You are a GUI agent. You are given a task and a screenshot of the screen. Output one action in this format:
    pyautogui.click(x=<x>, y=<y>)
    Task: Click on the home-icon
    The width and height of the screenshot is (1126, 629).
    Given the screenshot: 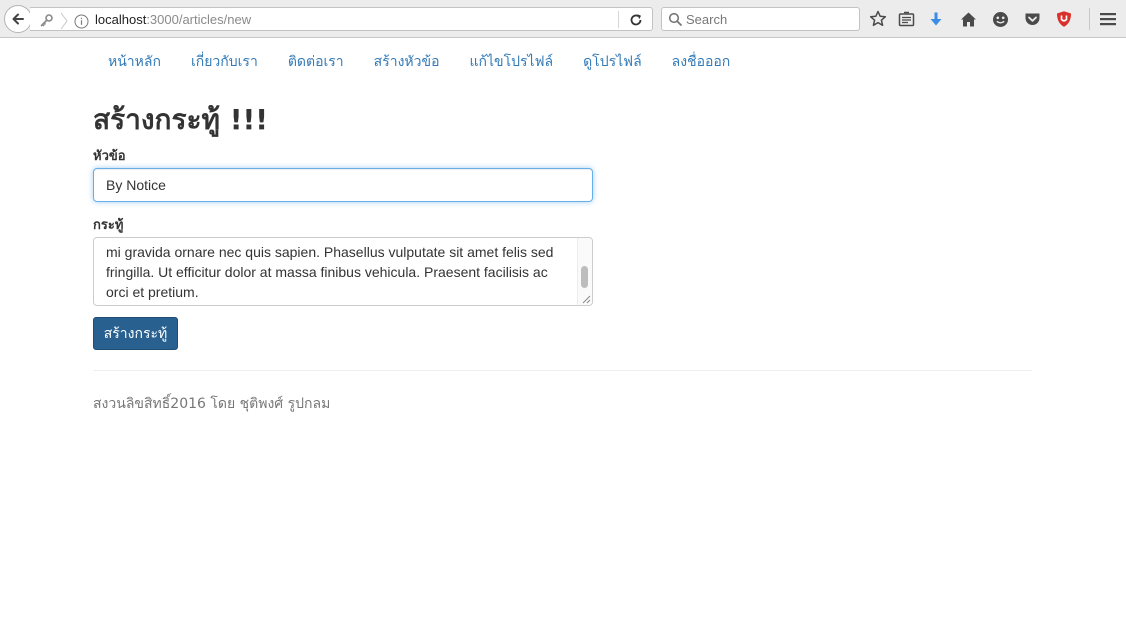 What is the action you would take?
    pyautogui.click(x=968, y=19)
    